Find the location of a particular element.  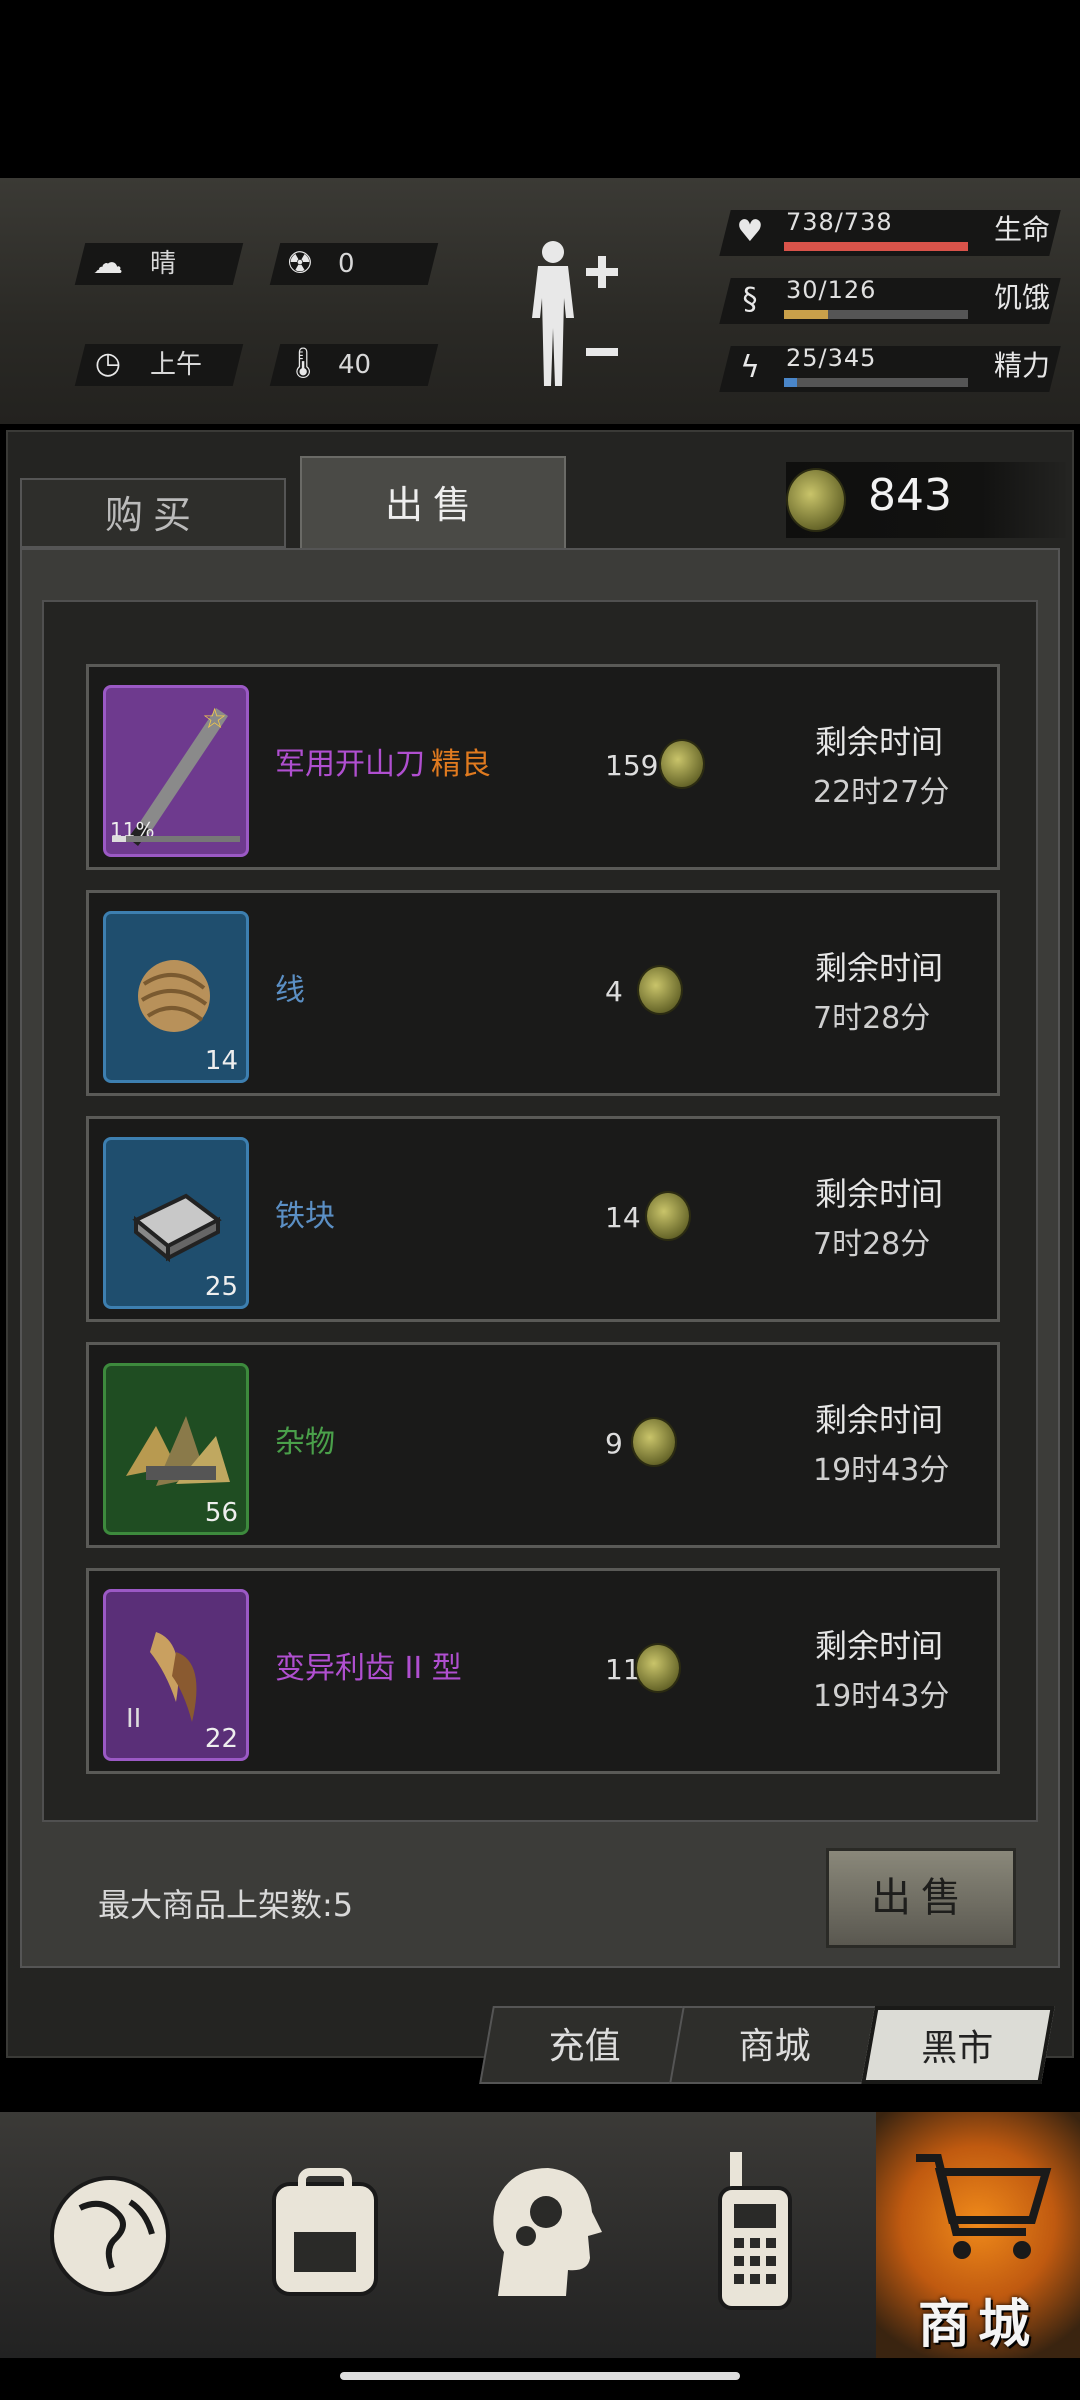

item-name: 变异利齿 II 型 is located at coordinates (368, 1668).